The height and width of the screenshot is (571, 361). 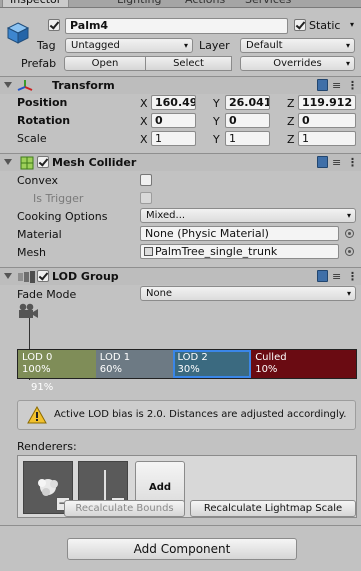 What do you see at coordinates (105, 63) in the screenshot?
I see `prefab-open-button: Open` at bounding box center [105, 63].